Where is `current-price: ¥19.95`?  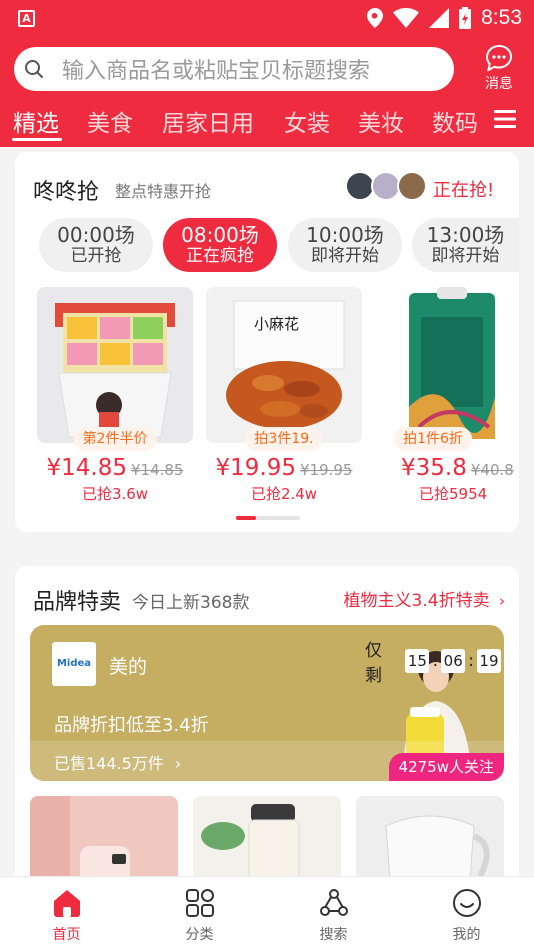
current-price: ¥19.95 is located at coordinates (255, 468).